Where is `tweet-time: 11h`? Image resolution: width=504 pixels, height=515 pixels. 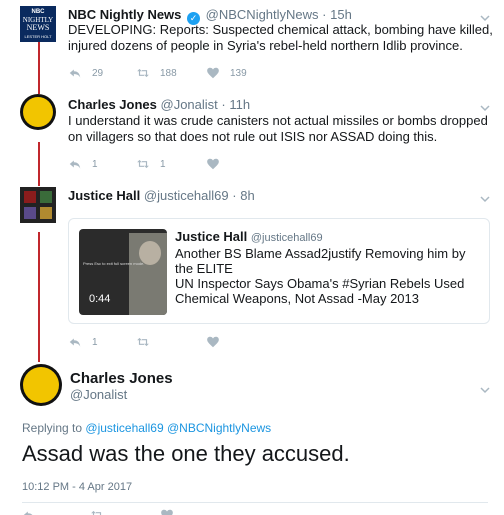
tweet-time: 11h is located at coordinates (239, 104).